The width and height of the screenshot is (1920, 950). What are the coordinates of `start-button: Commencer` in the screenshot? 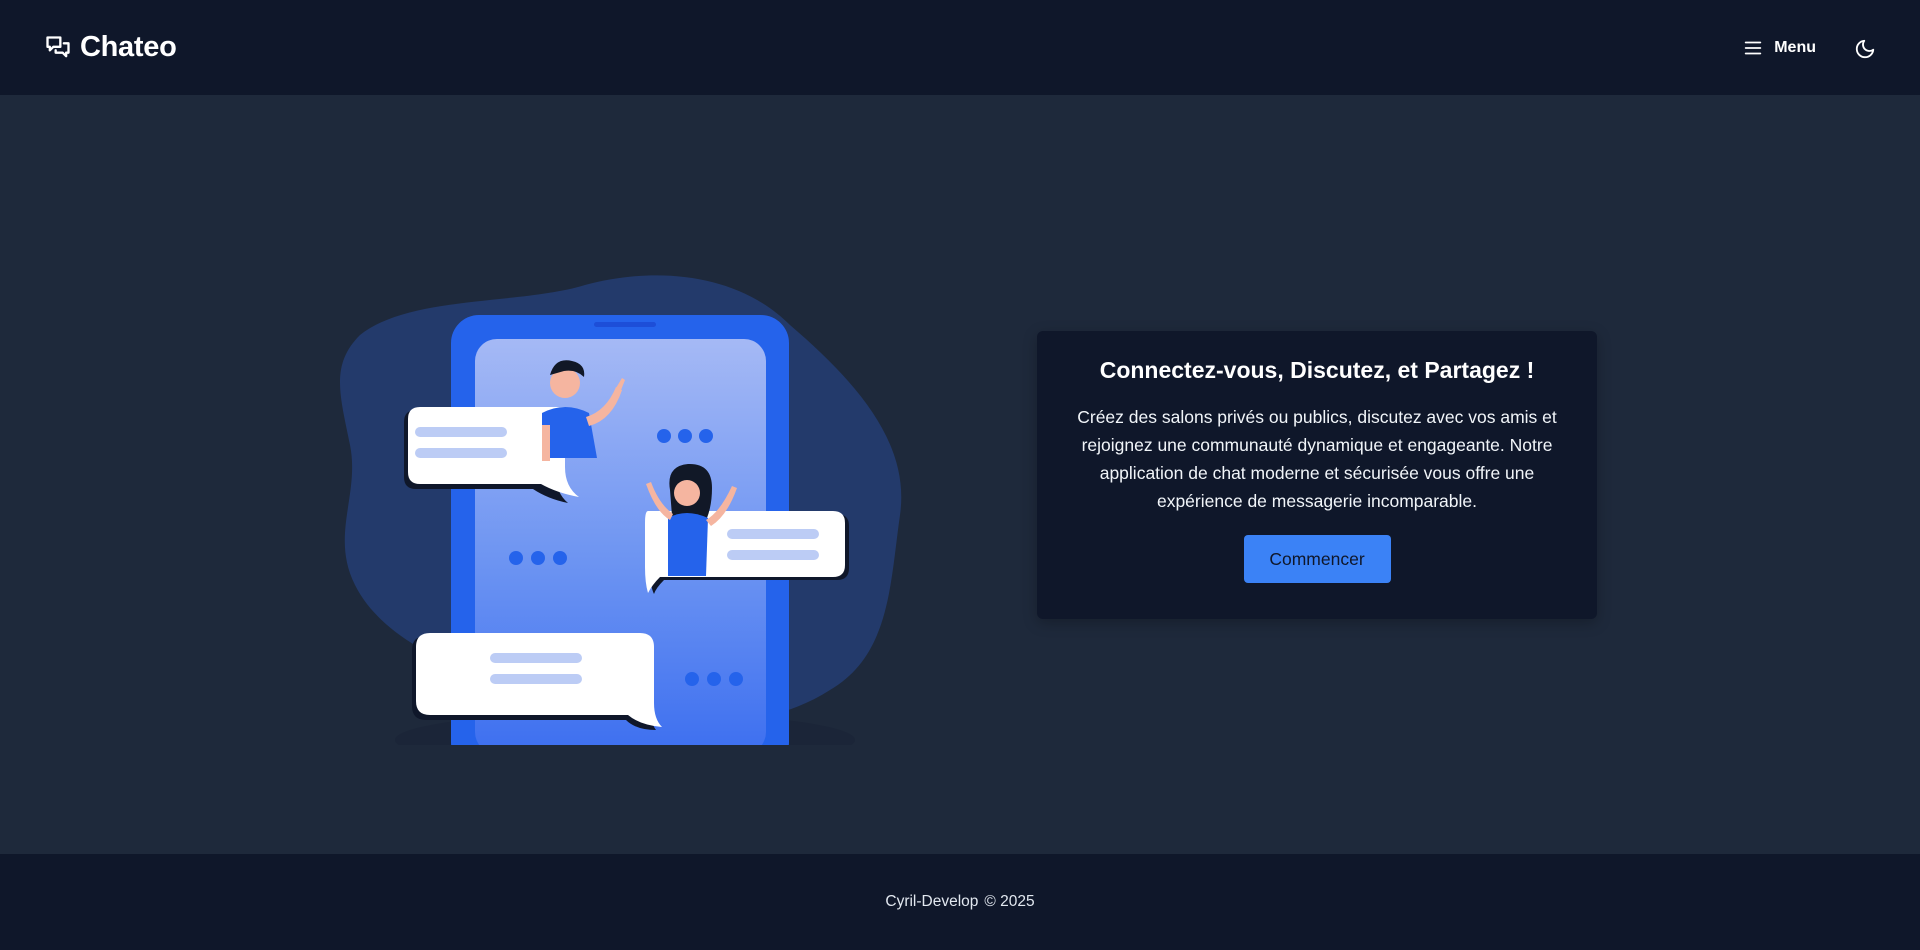 It's located at (1317, 559).